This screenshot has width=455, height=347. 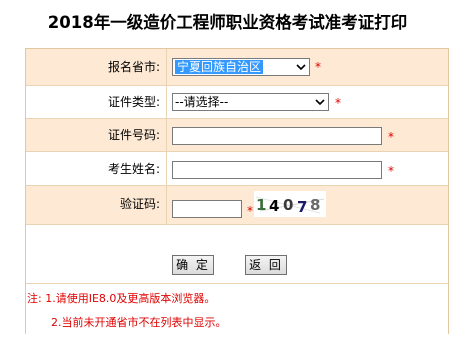 What do you see at coordinates (391, 137) in the screenshot?
I see `id-number-required-mark: *` at bounding box center [391, 137].